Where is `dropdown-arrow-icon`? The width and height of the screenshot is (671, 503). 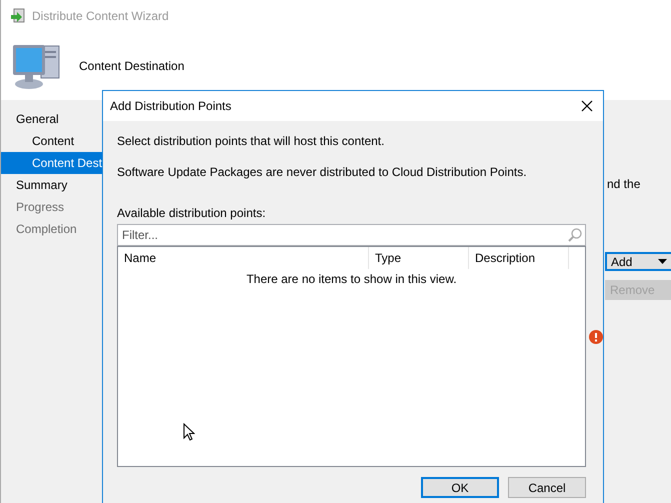 dropdown-arrow-icon is located at coordinates (662, 261).